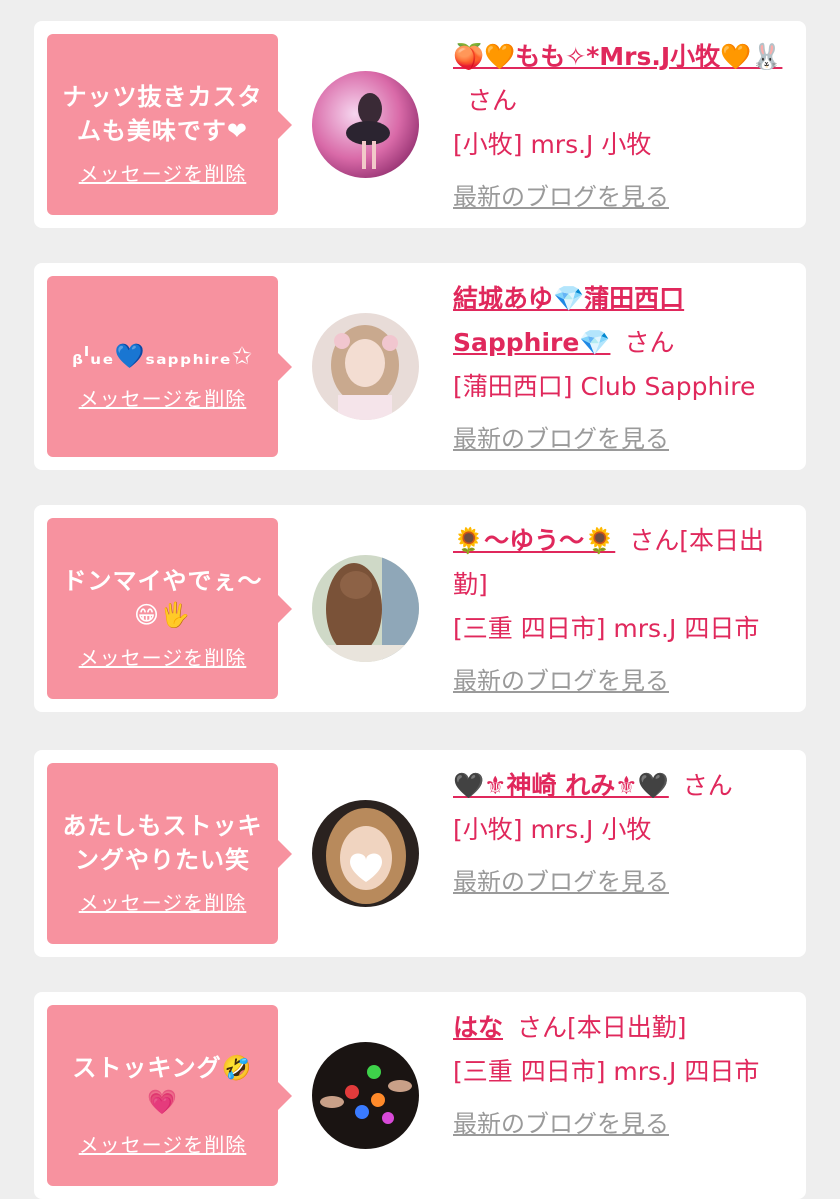  I want to click on portrait-photo-avatar, so click(365, 366).